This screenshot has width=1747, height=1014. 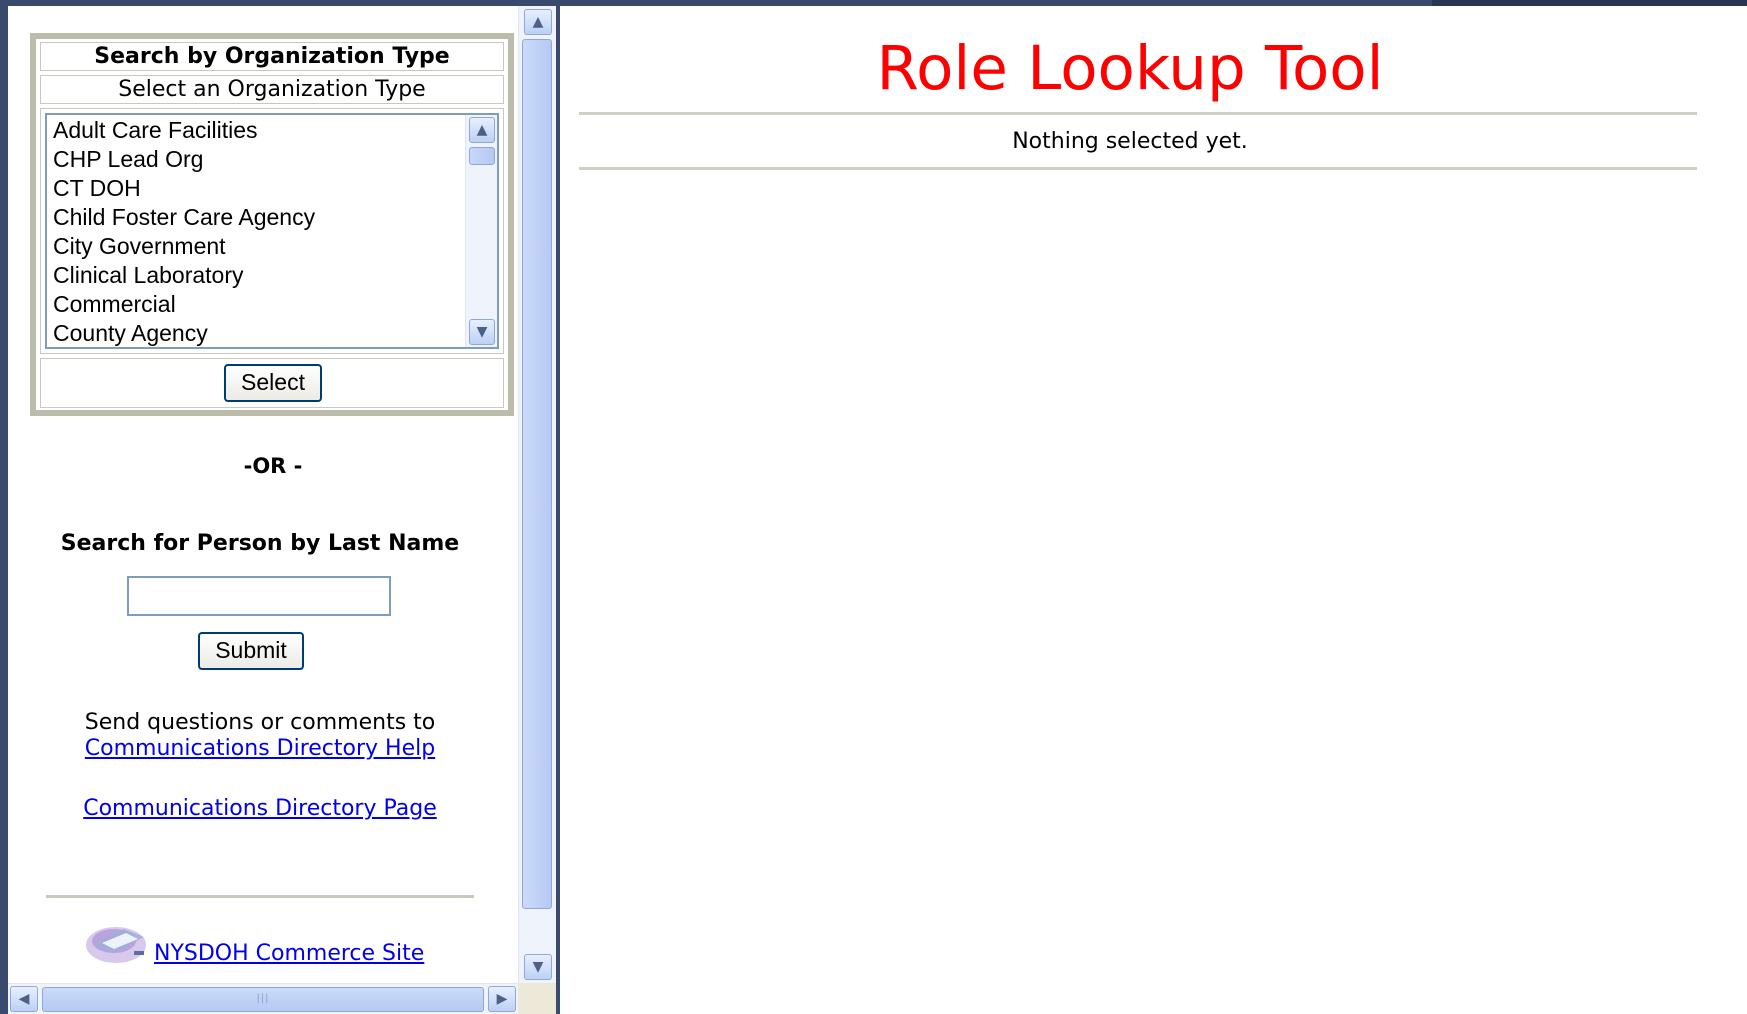 What do you see at coordinates (257, 246) in the screenshot?
I see `org-type-option: City Government` at bounding box center [257, 246].